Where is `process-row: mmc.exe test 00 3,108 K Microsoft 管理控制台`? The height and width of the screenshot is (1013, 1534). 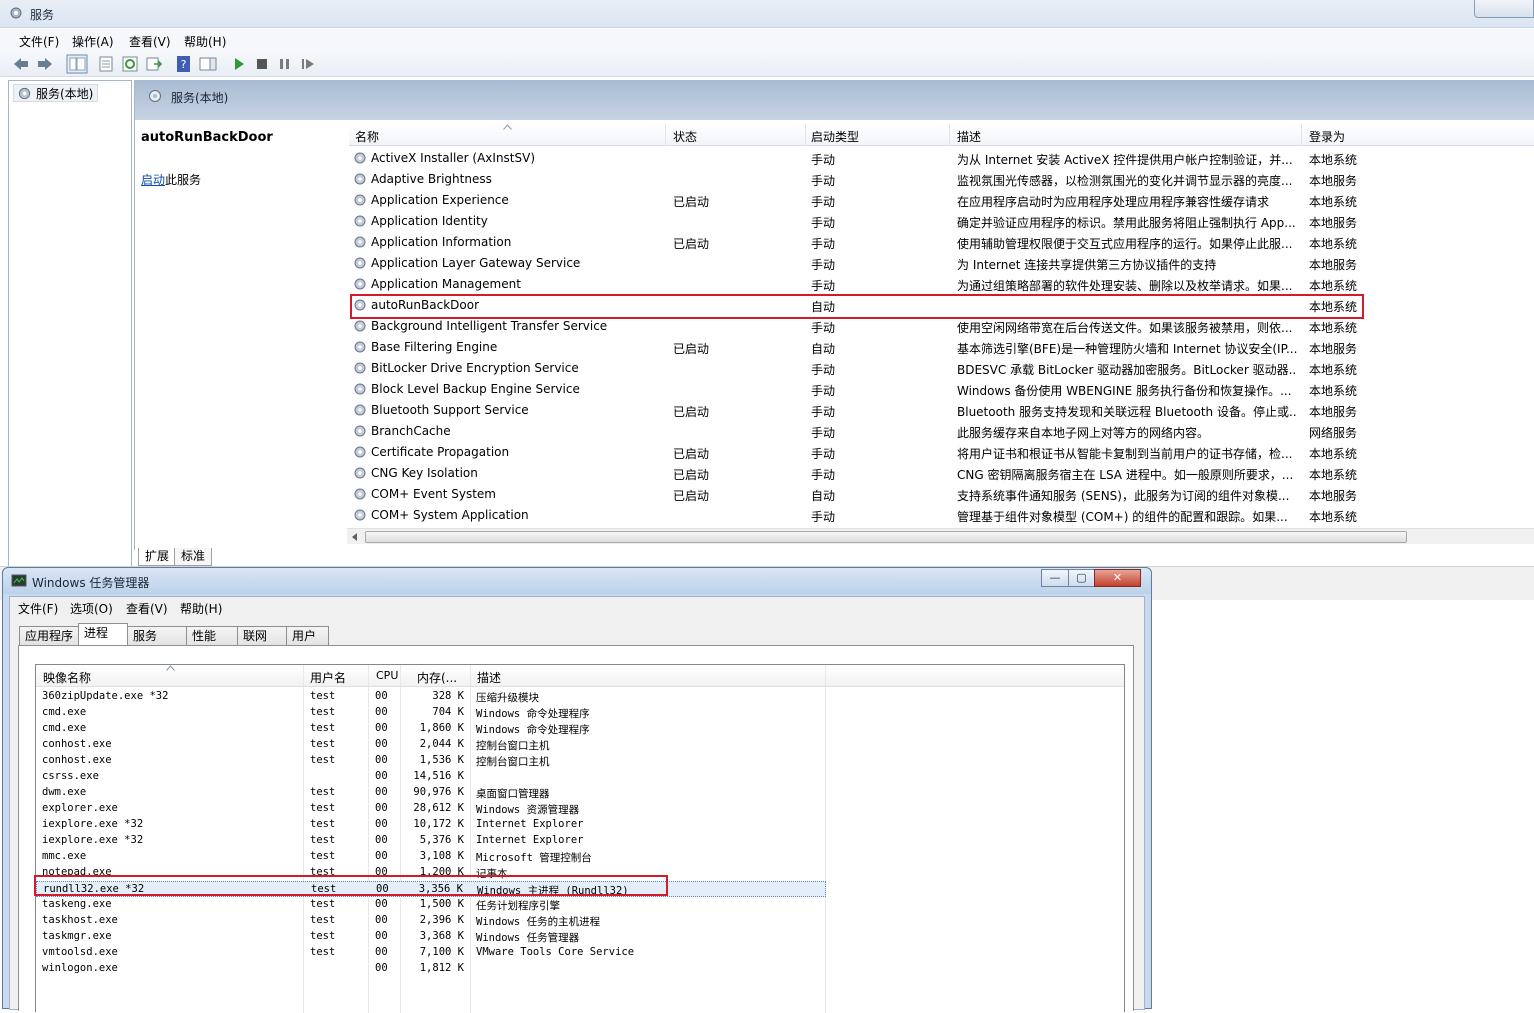 process-row: mmc.exe test 00 3,108 K Microsoft 管理控制台 is located at coordinates (431, 857).